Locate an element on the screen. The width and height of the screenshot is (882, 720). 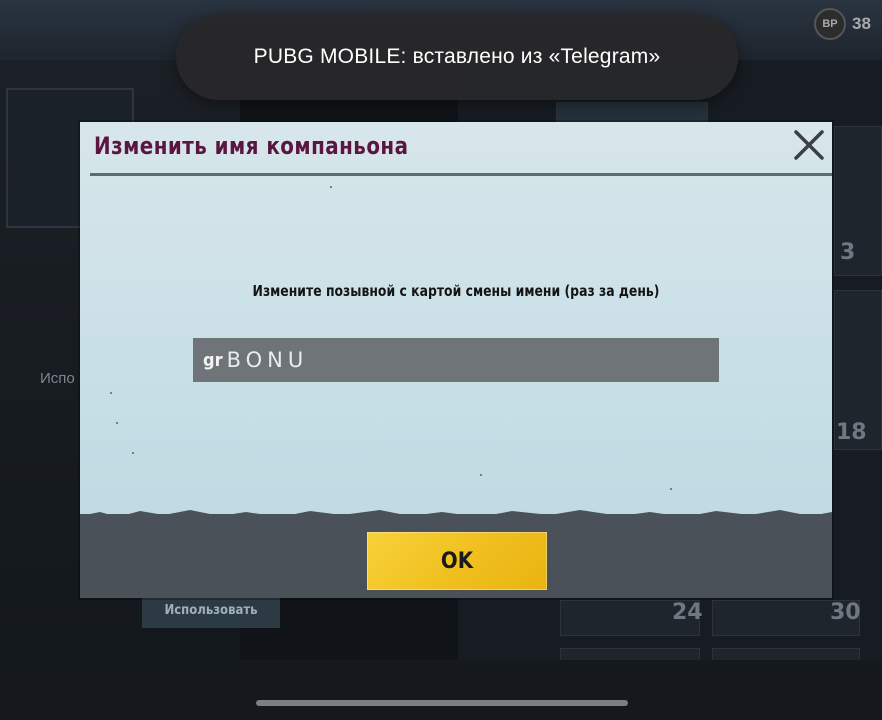
paste-notification-toast: PUBG MOBILE: вставлено из «Telegram» is located at coordinates (457, 57).